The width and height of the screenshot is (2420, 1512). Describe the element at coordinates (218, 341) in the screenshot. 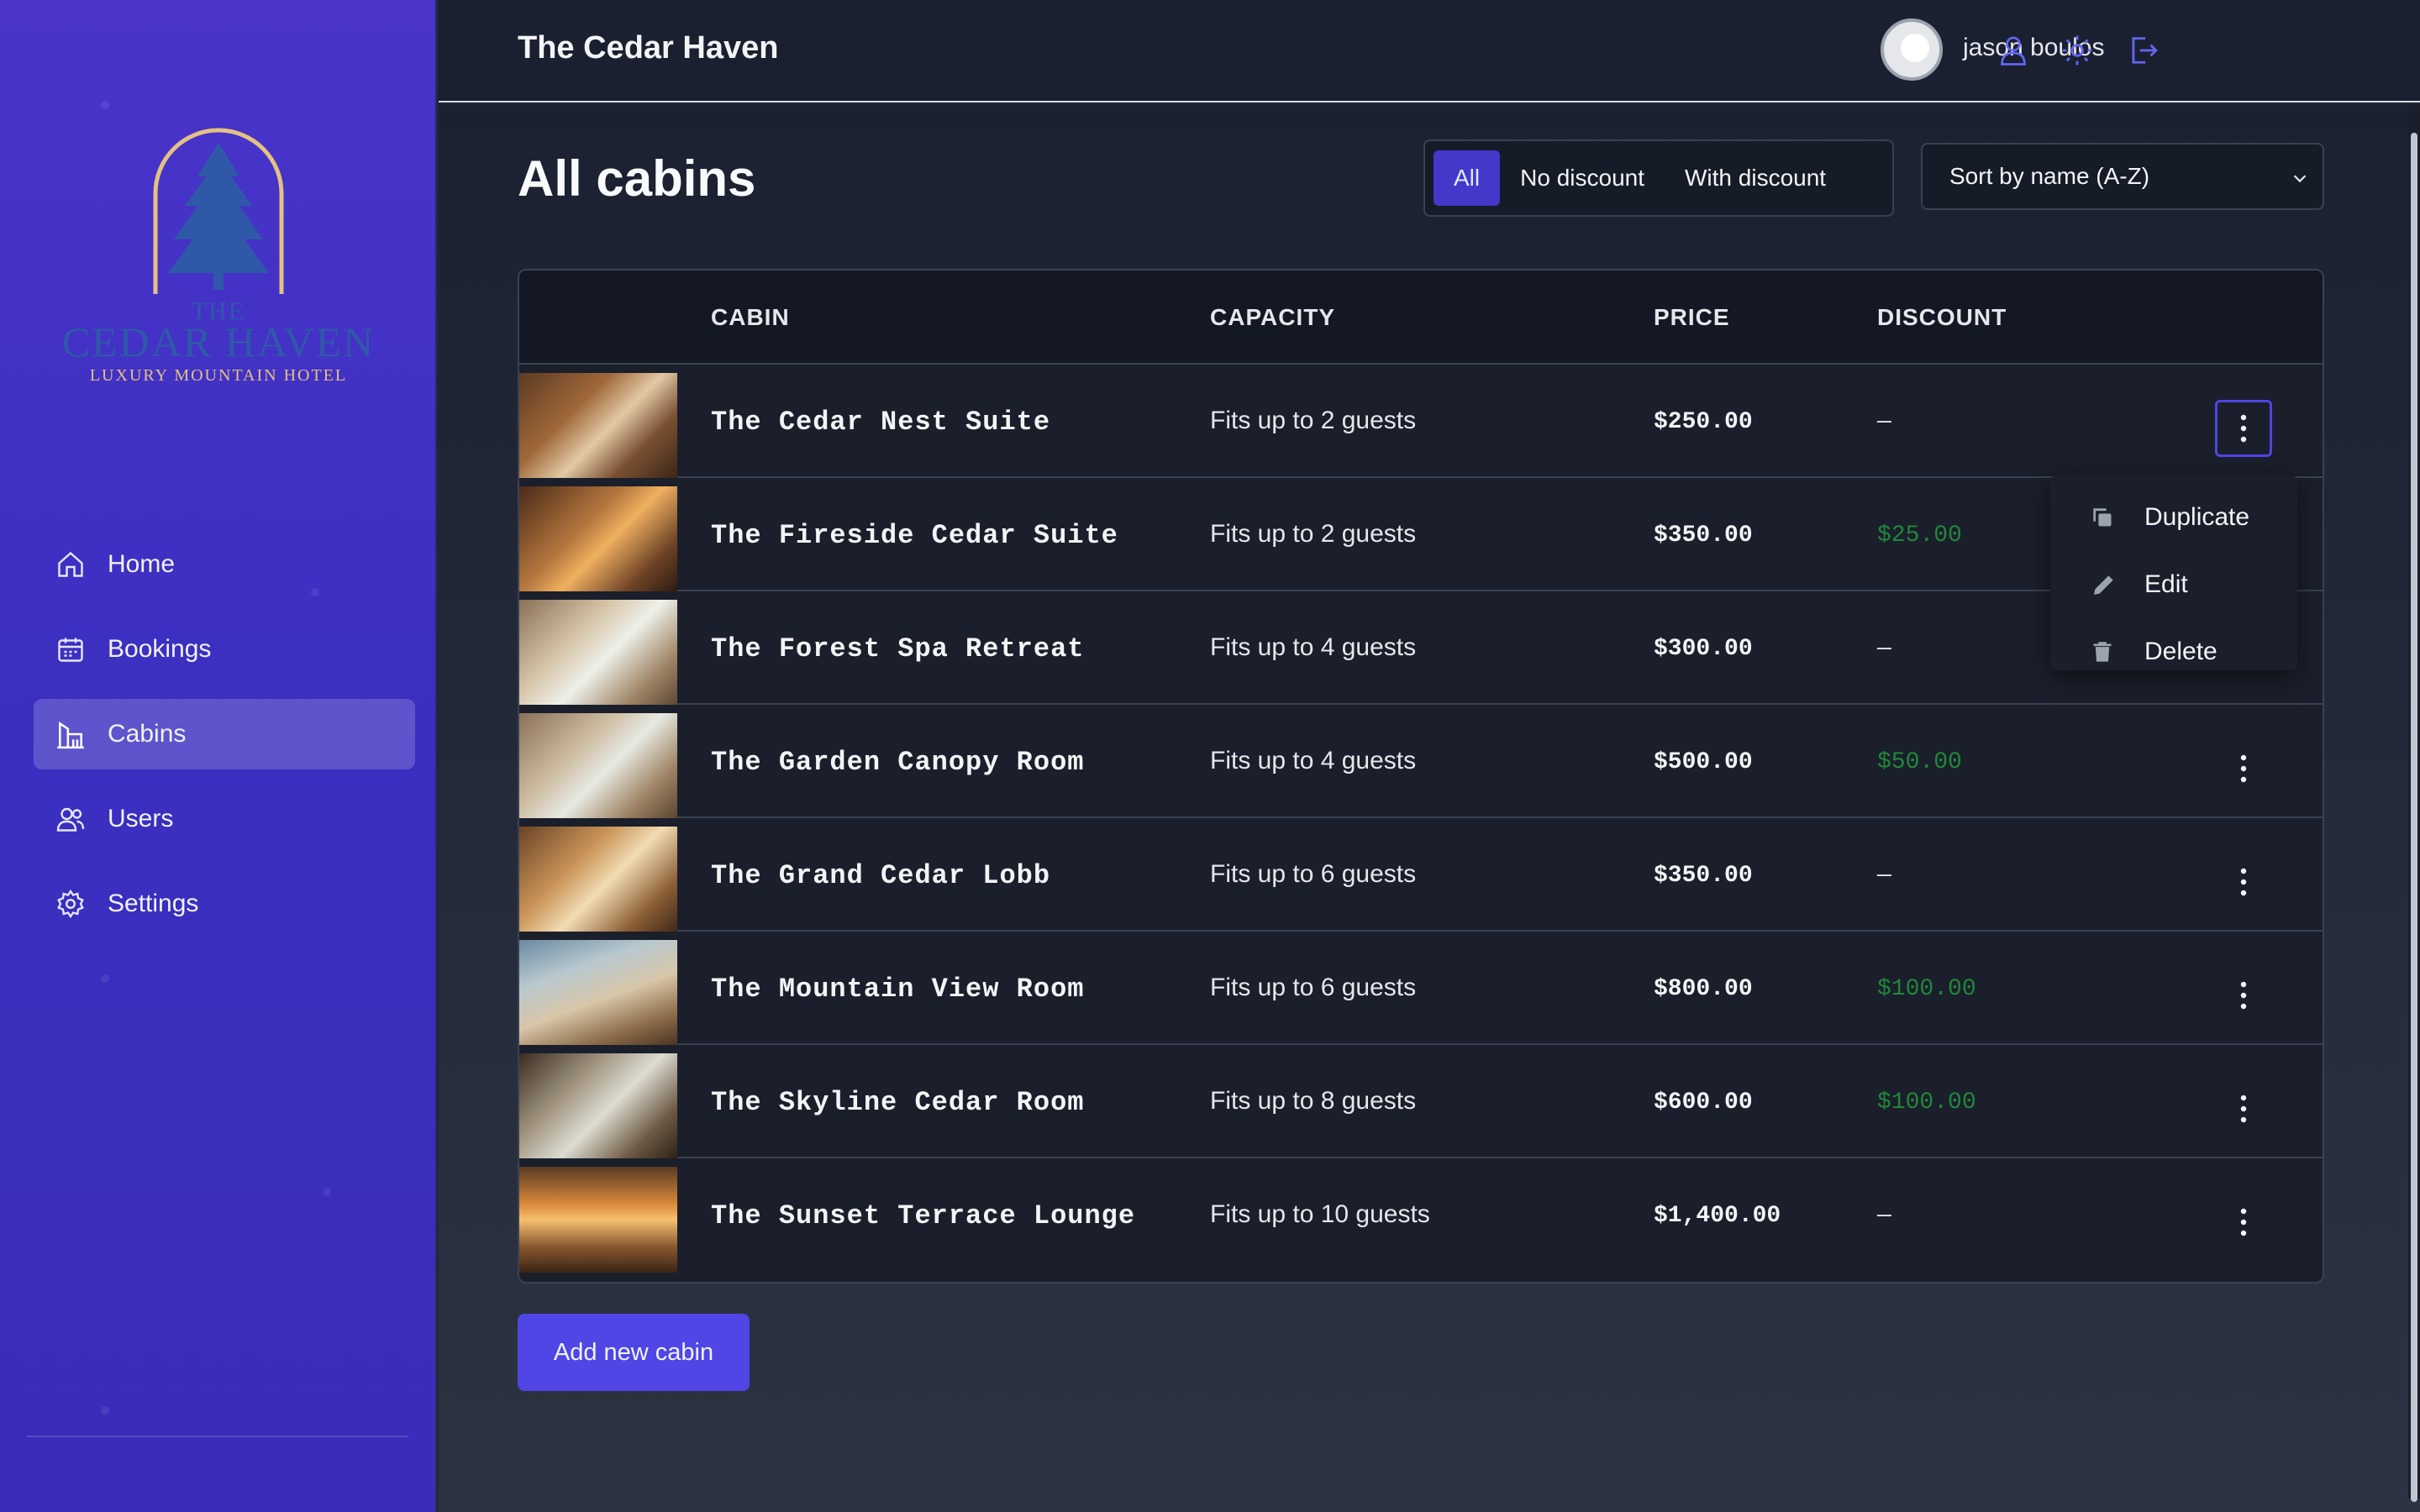

I see `logo-line2: CEDAR HAVEN` at that location.